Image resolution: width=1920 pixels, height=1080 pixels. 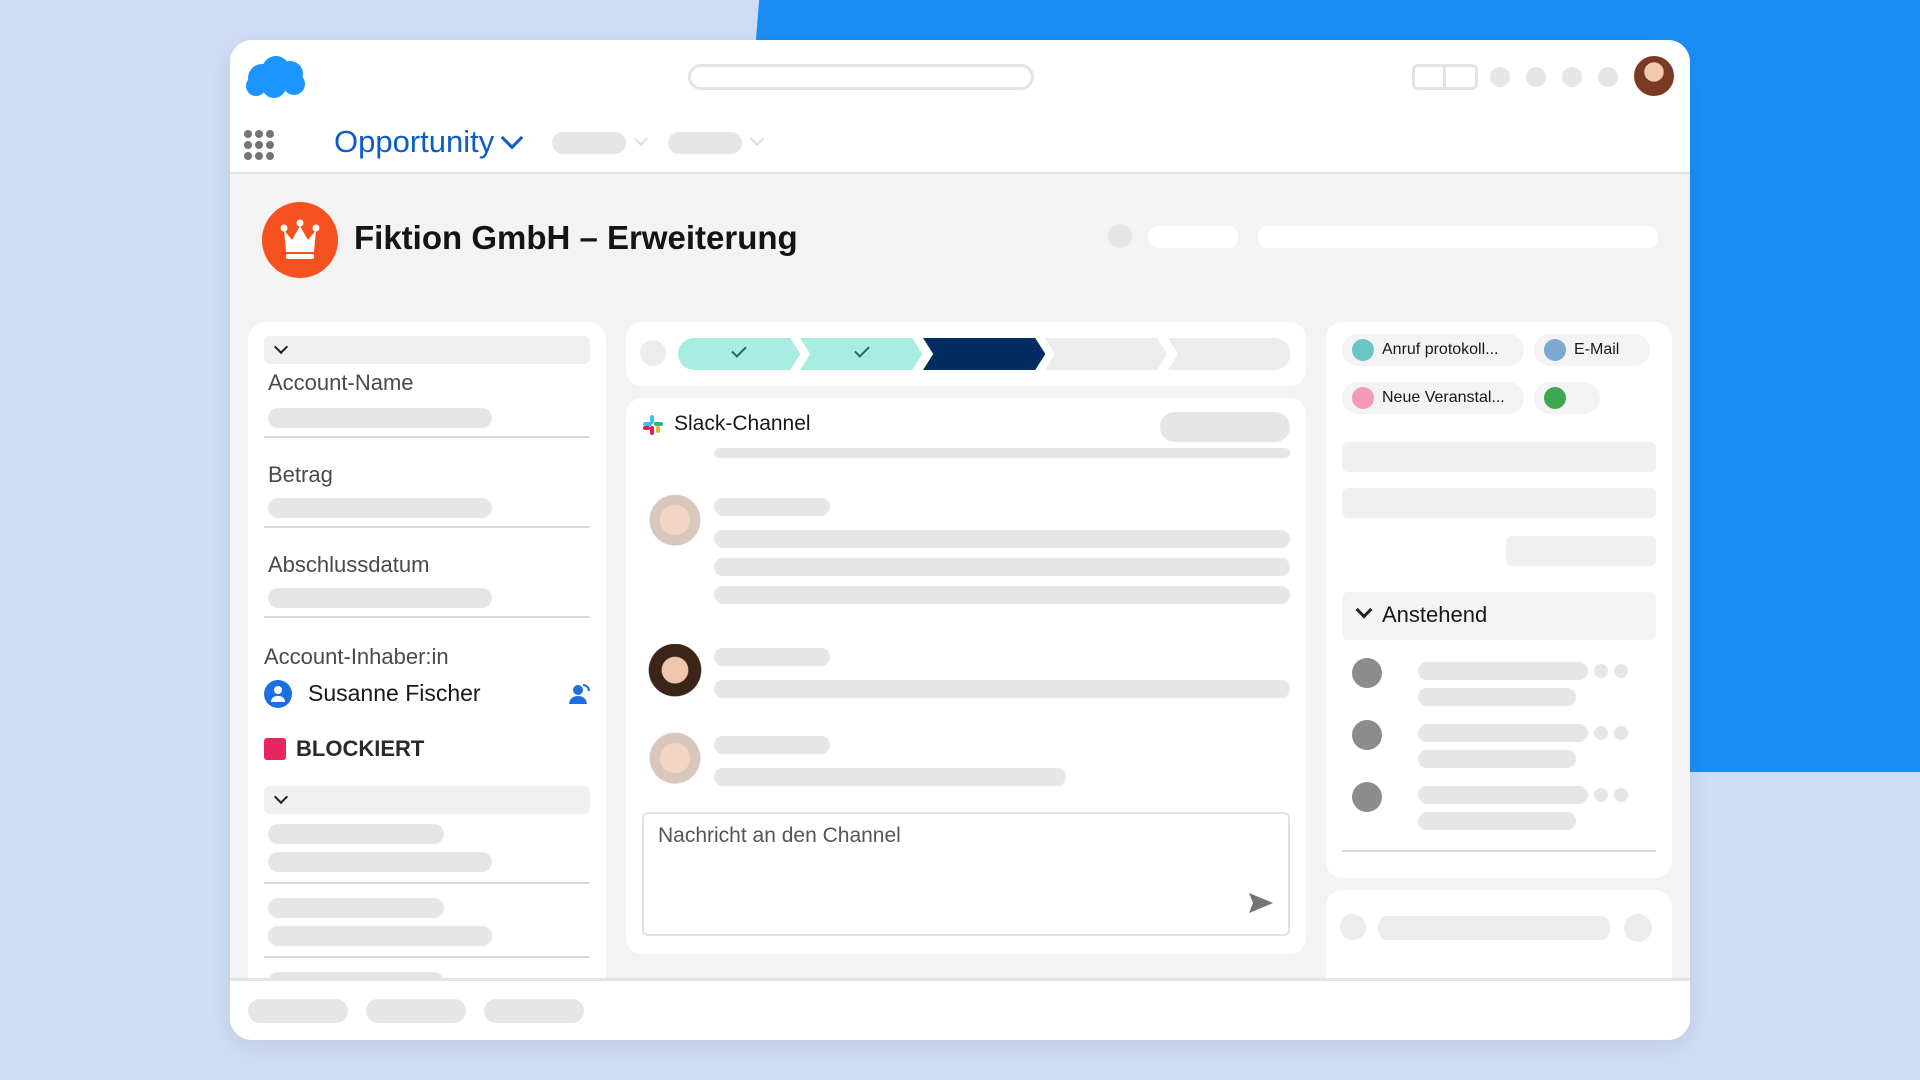 What do you see at coordinates (341, 382) in the screenshot?
I see `account-name-label: Account-Name` at bounding box center [341, 382].